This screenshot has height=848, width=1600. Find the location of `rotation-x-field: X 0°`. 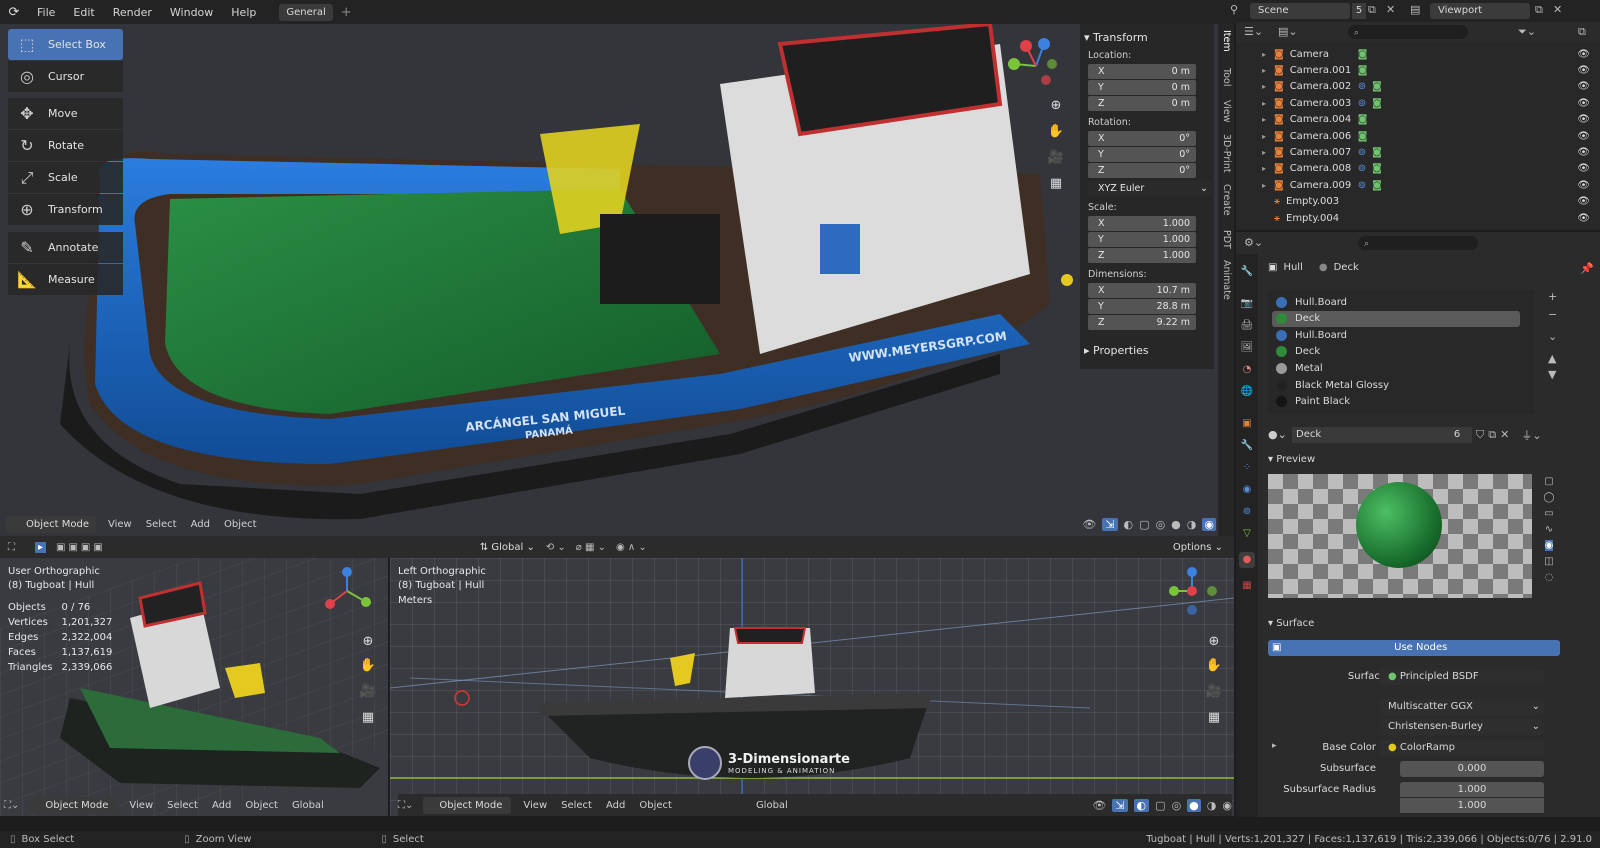

rotation-x-field: X 0° is located at coordinates (1142, 138).